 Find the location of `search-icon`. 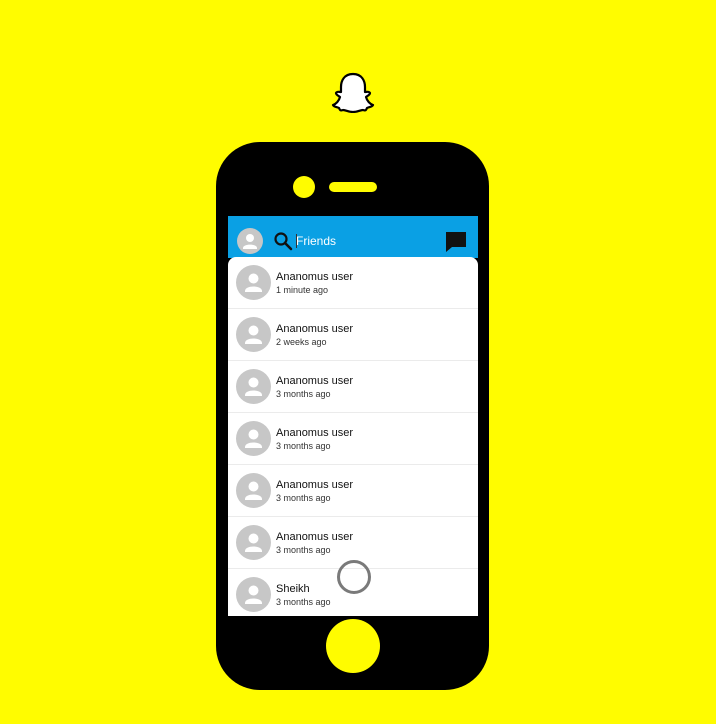

search-icon is located at coordinates (283, 241).